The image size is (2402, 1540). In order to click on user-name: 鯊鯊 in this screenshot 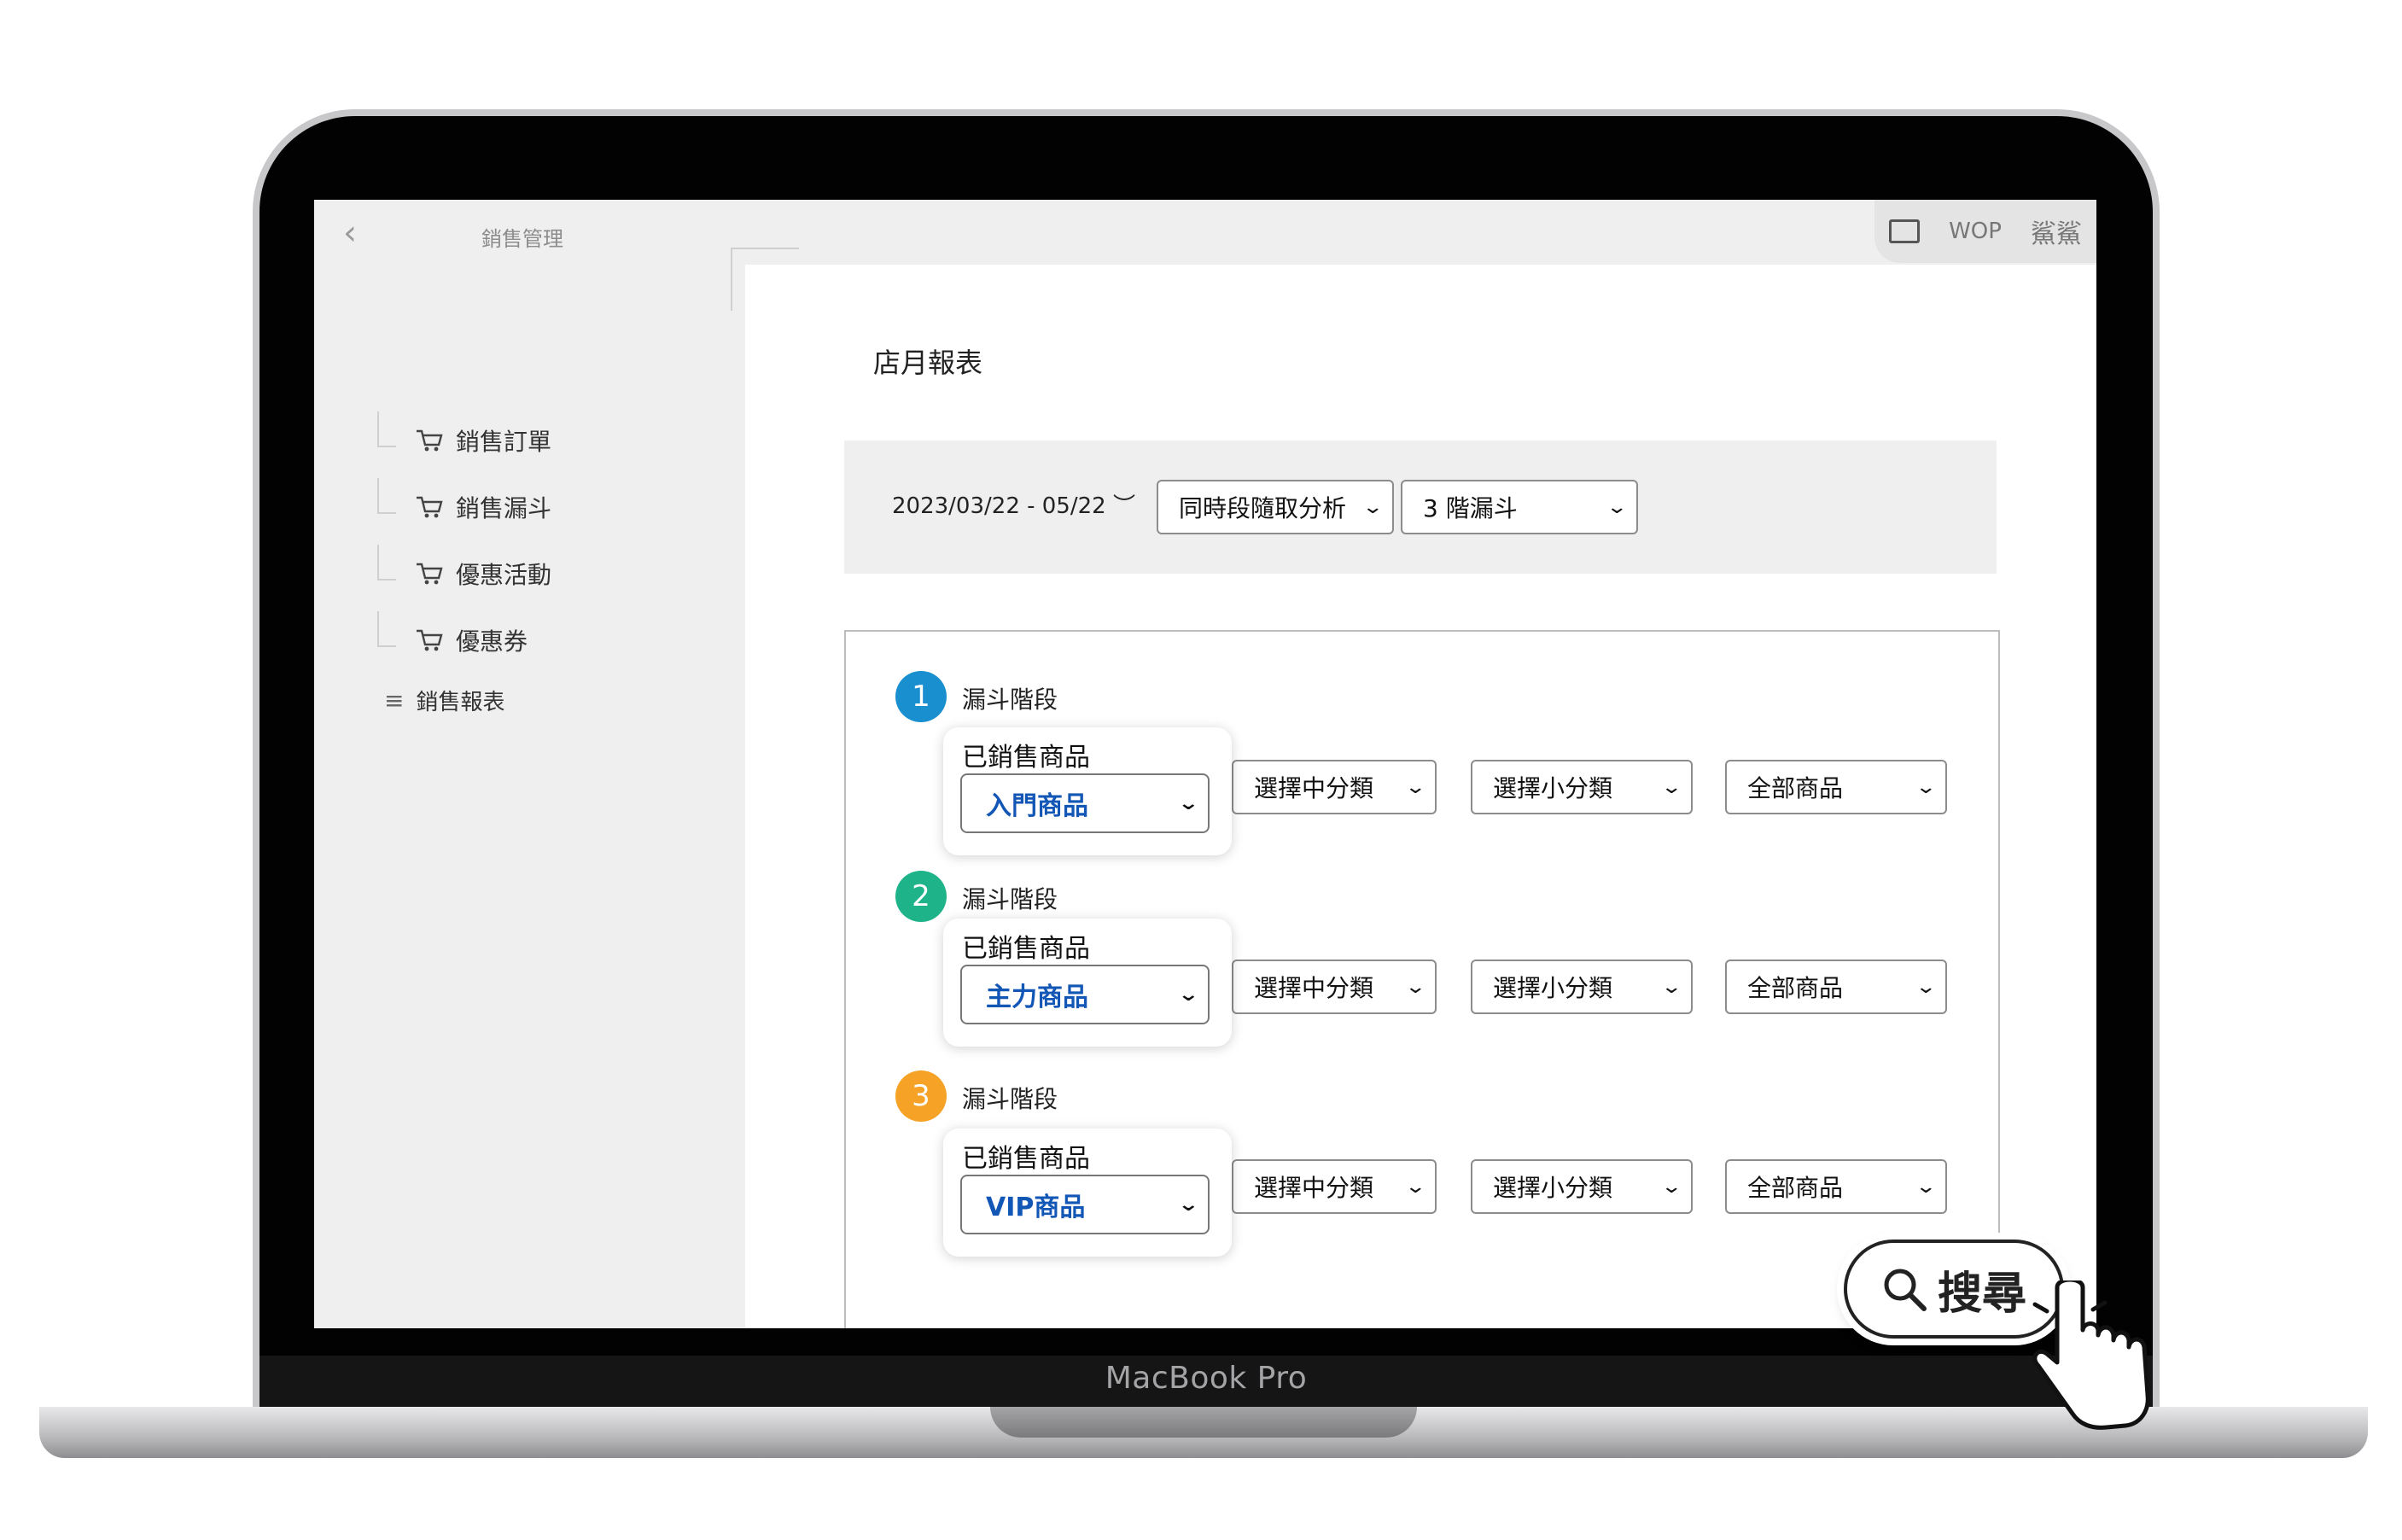, I will do `click(2057, 232)`.